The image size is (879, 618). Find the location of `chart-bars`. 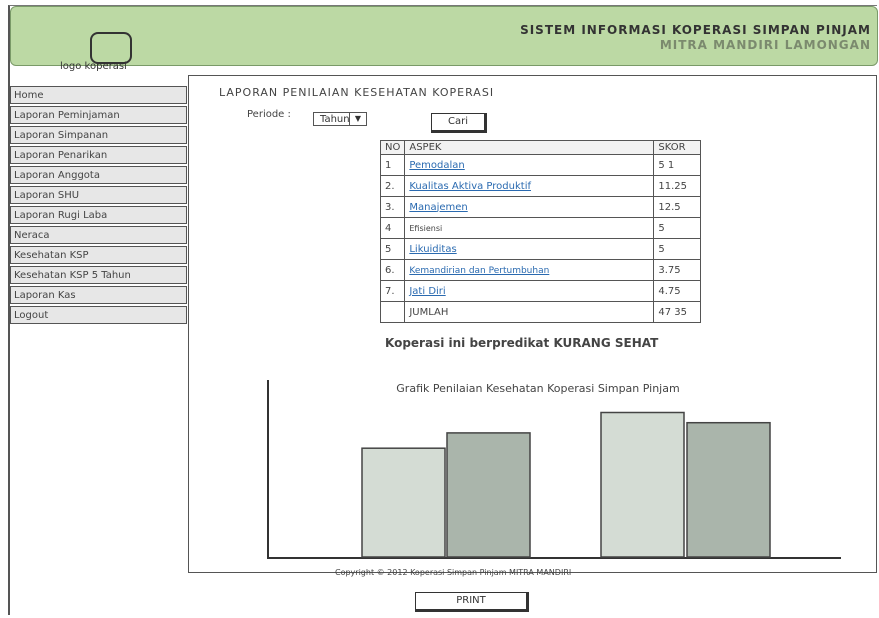

chart-bars is located at coordinates (566, 484).